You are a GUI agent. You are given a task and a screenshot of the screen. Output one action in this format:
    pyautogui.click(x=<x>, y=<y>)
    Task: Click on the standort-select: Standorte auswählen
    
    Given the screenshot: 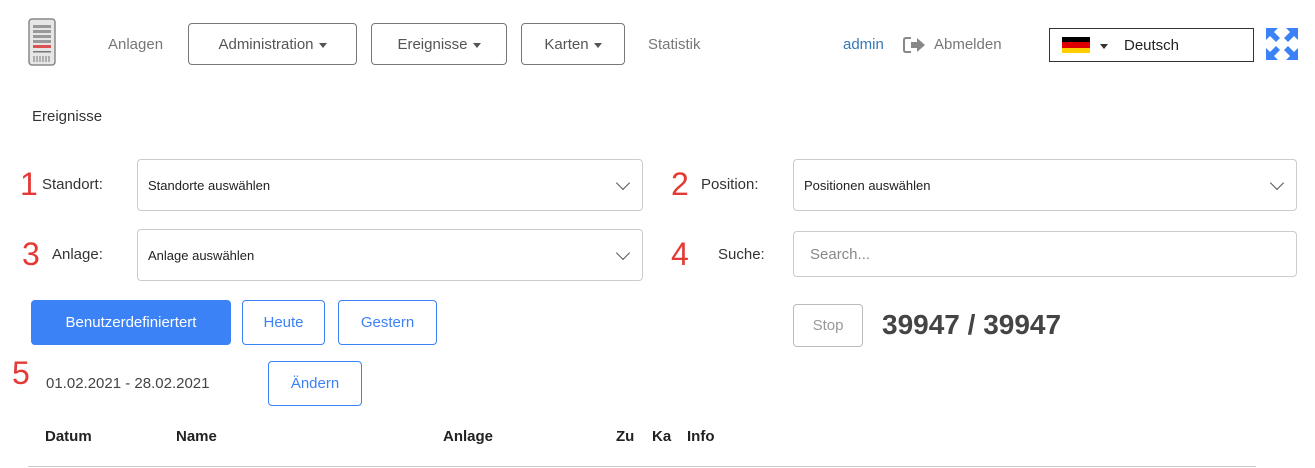 What is the action you would take?
    pyautogui.click(x=390, y=185)
    